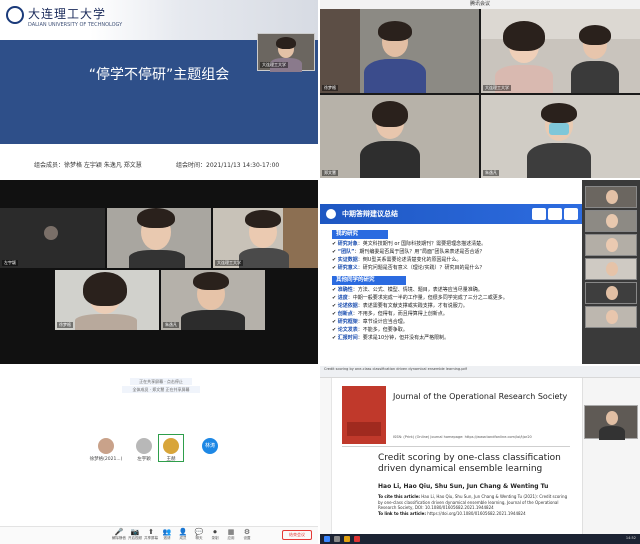 The width and height of the screenshot is (640, 544). I want to click on video-tile: 左宇颖, so click(52, 238).